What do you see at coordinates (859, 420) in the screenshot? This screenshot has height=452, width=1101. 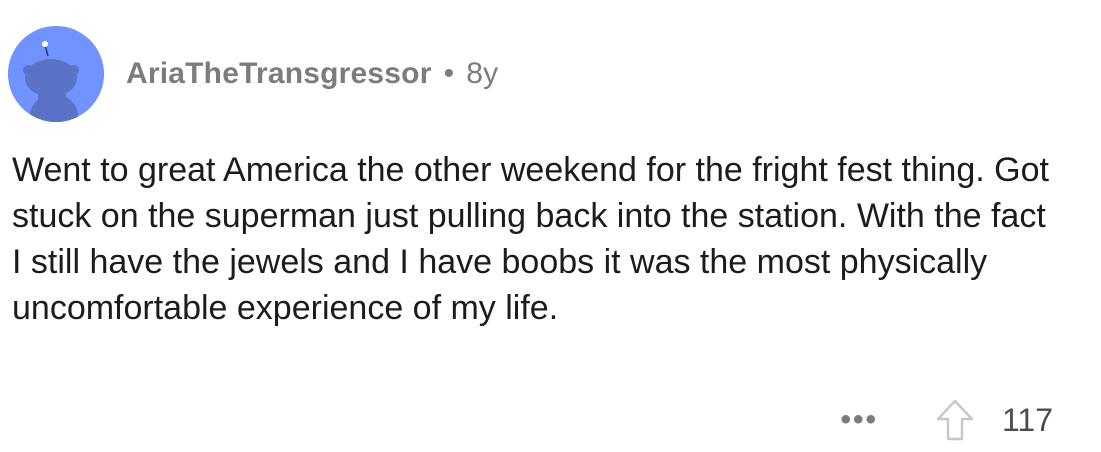 I see `more-options-button: •••` at bounding box center [859, 420].